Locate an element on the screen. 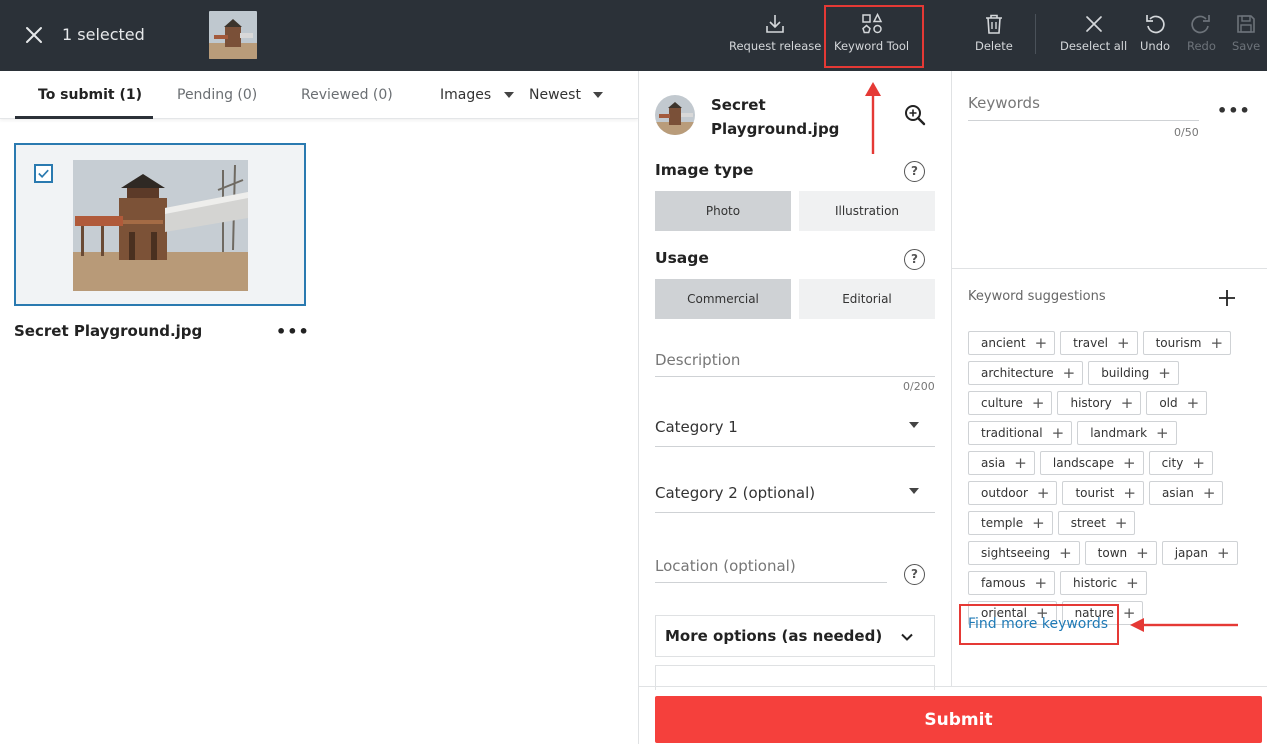 The image size is (1267, 744). keyword-chip-label: sightseeing is located at coordinates (1016, 553).